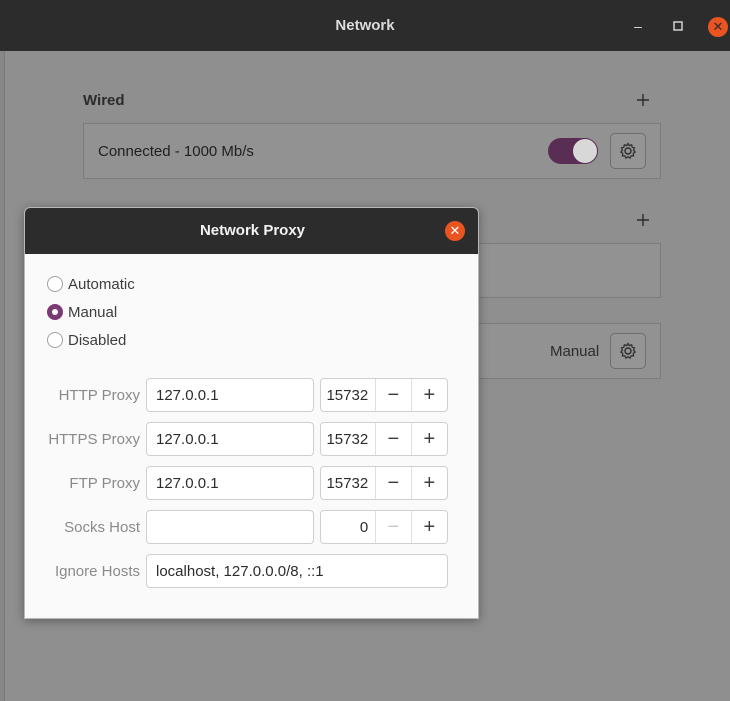  Describe the element at coordinates (102, 527) in the screenshot. I see `socks-host-label: Socks Host` at that location.